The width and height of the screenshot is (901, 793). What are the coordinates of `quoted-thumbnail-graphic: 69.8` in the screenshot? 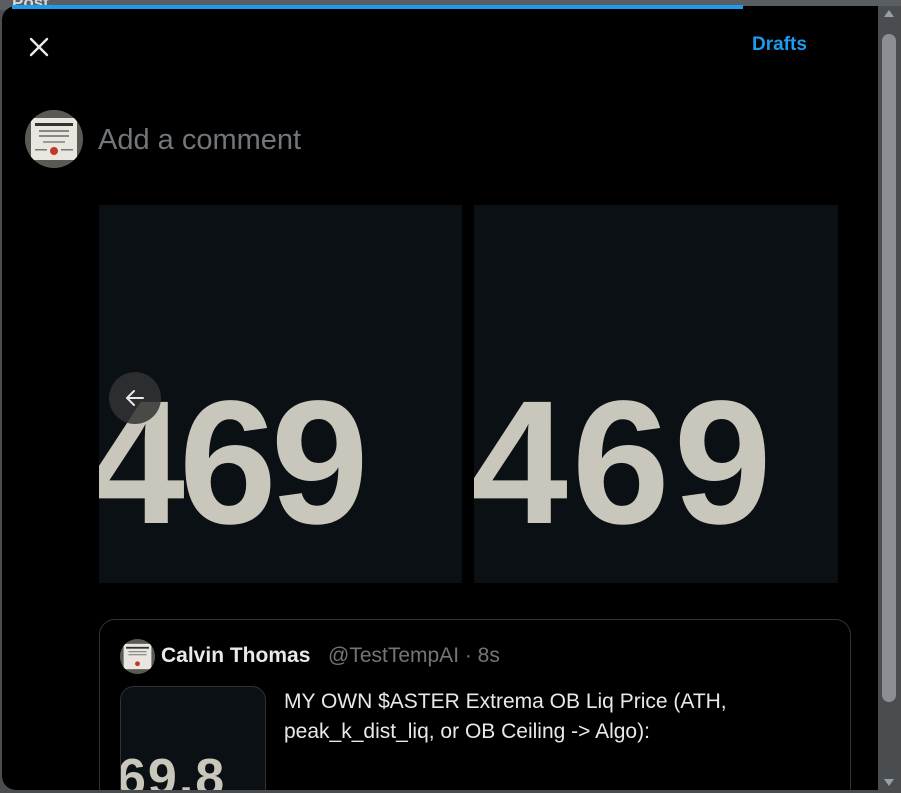 It's located at (173, 769).